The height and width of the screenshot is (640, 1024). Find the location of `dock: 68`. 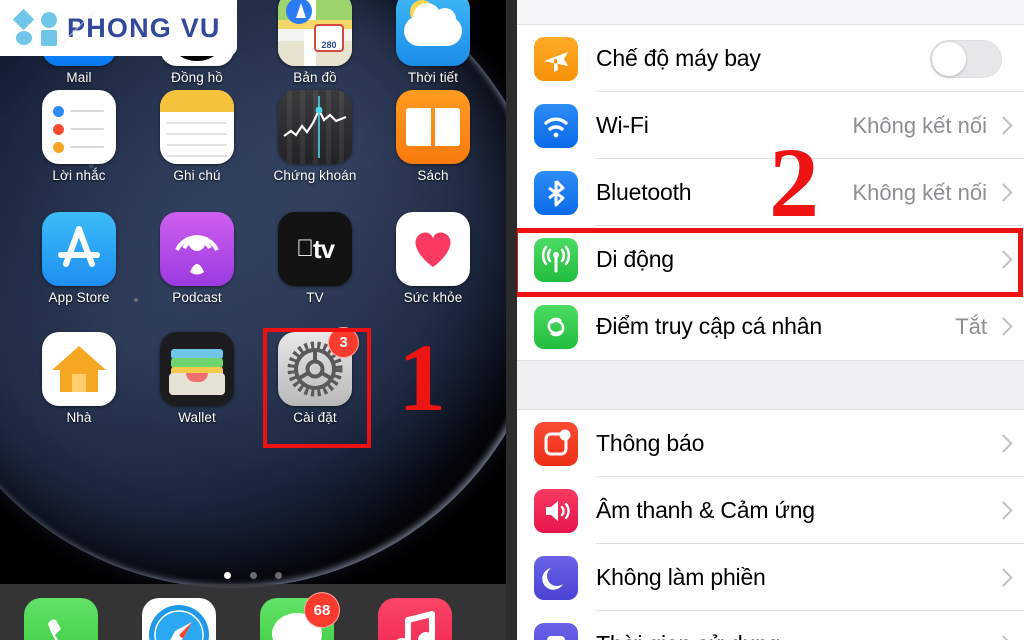

dock: 68 is located at coordinates (253, 612).